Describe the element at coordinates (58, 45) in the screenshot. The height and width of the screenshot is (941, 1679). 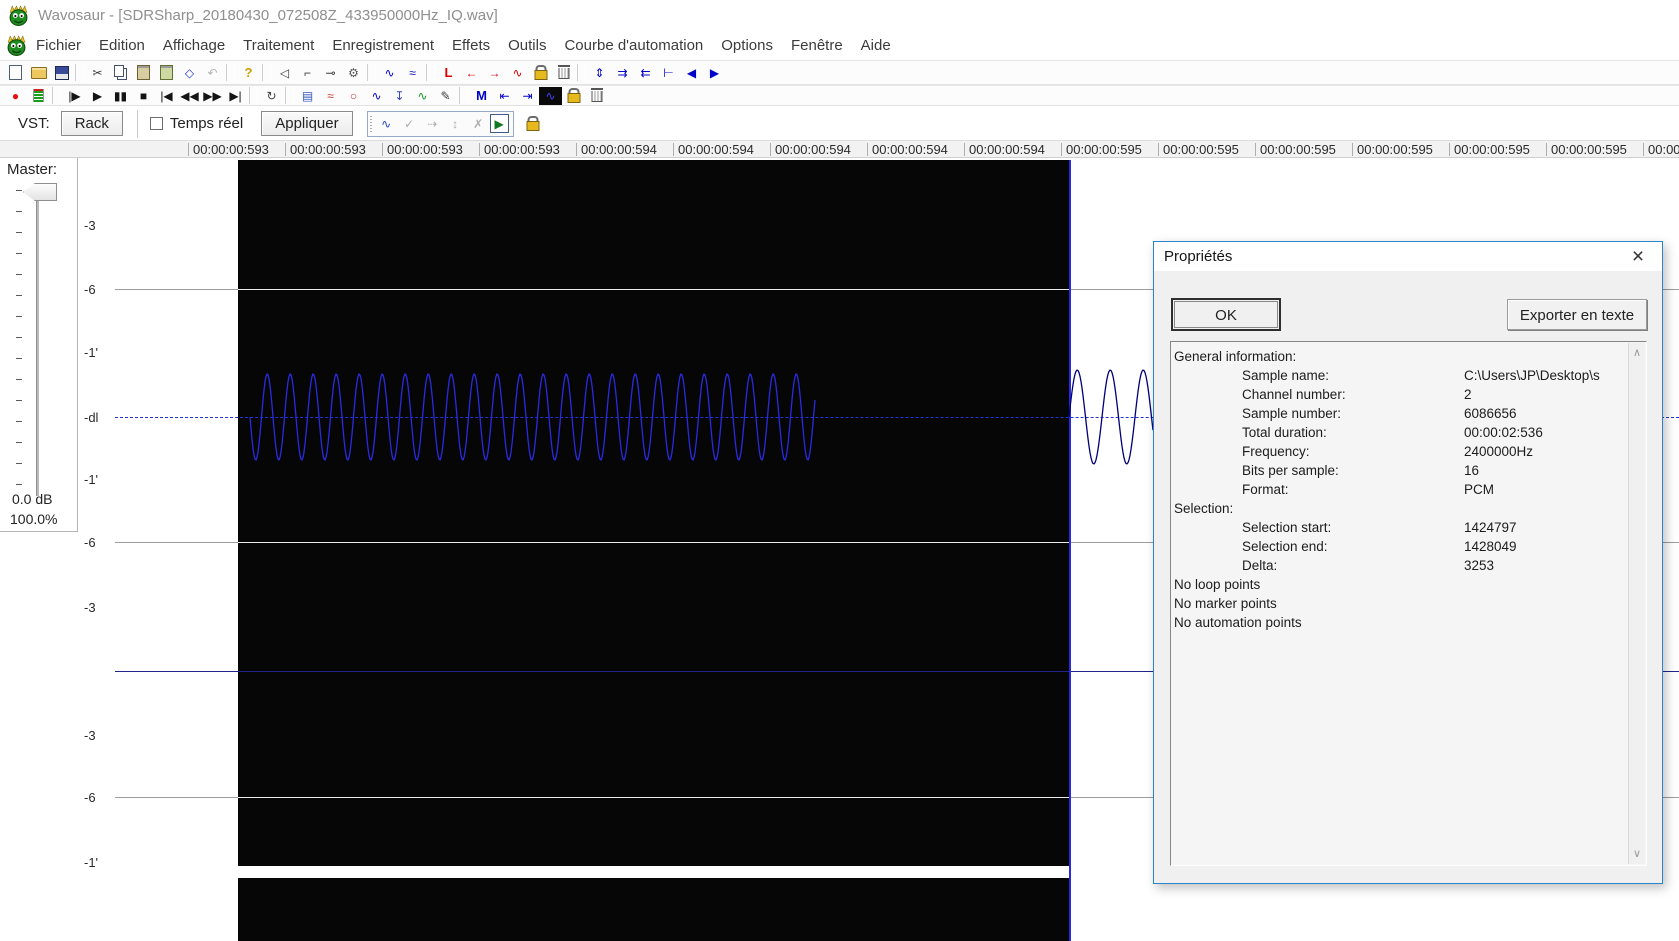
I see `menu-fichier: Fichier` at that location.